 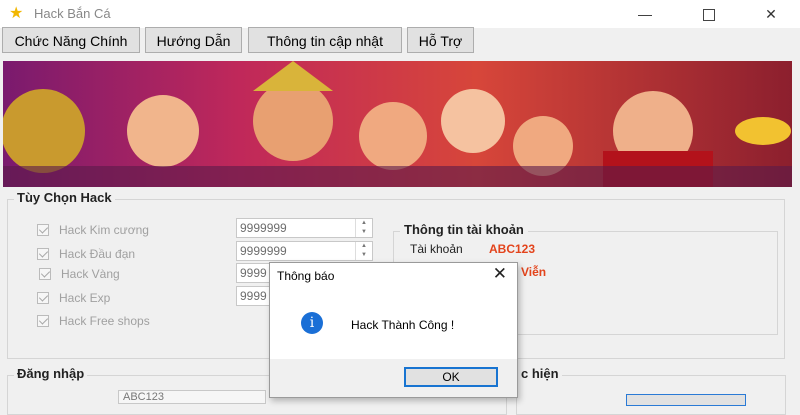 What do you see at coordinates (771, 14) in the screenshot?
I see `close-window-button: ✕` at bounding box center [771, 14].